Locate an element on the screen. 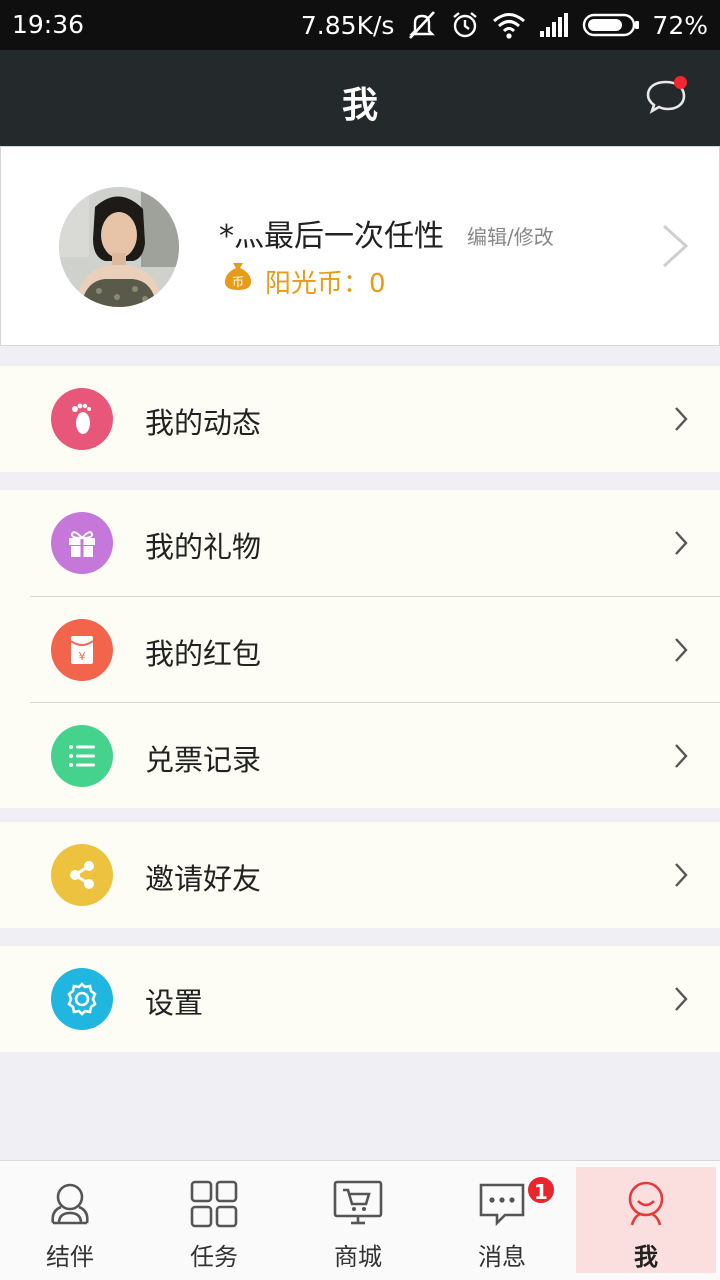 This screenshot has width=720, height=1280. tab-tasks: 任务 is located at coordinates (214, 1220).